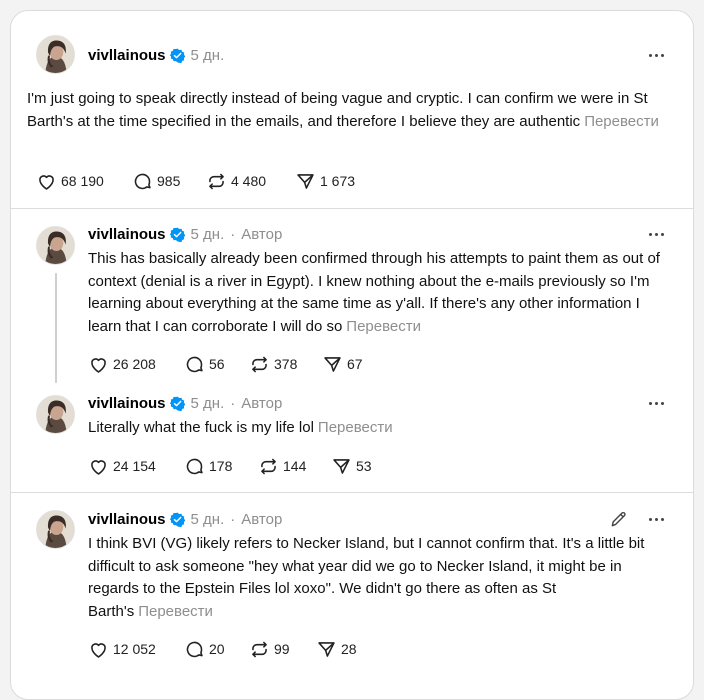  Describe the element at coordinates (156, 181) in the screenshot. I see `comment-button: 985` at that location.